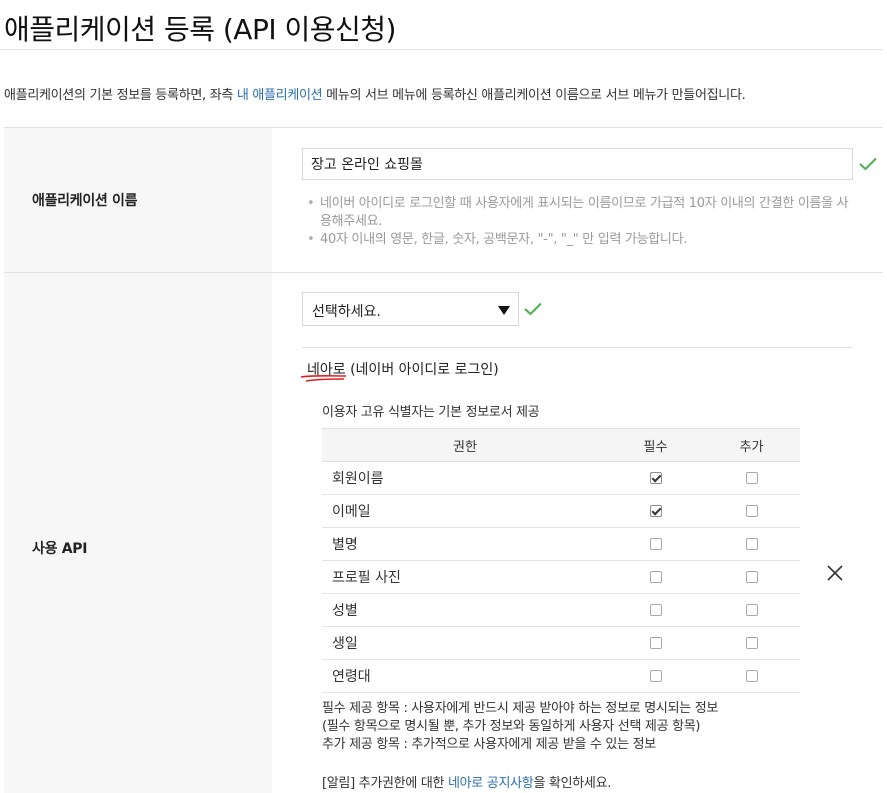  What do you see at coordinates (323, 378) in the screenshot?
I see `red-underline-annotation` at bounding box center [323, 378].